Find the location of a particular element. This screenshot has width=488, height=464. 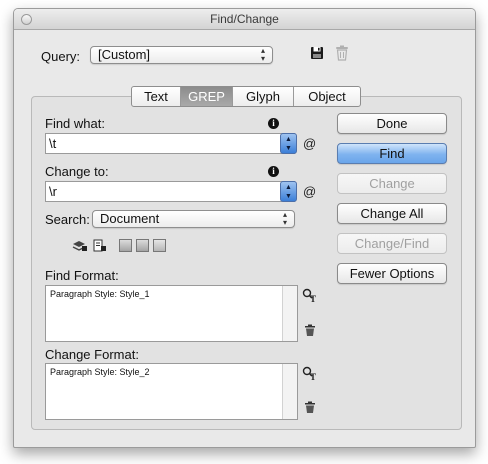

window-title: Find/Change is located at coordinates (244, 19).